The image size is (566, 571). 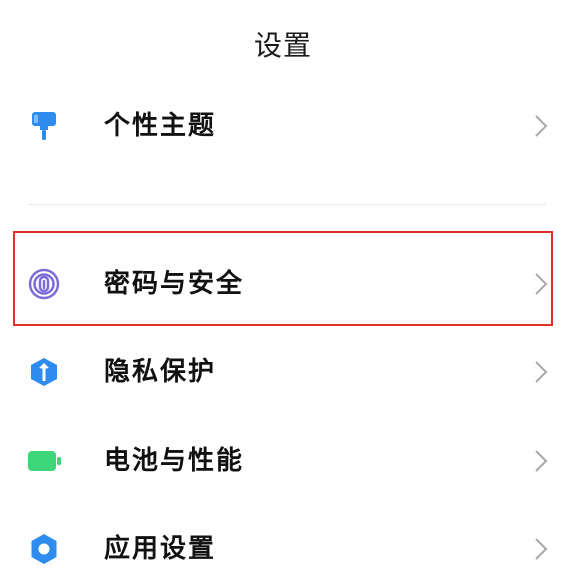 What do you see at coordinates (160, 126) in the screenshot?
I see `settings-item-label: 个性主题` at bounding box center [160, 126].